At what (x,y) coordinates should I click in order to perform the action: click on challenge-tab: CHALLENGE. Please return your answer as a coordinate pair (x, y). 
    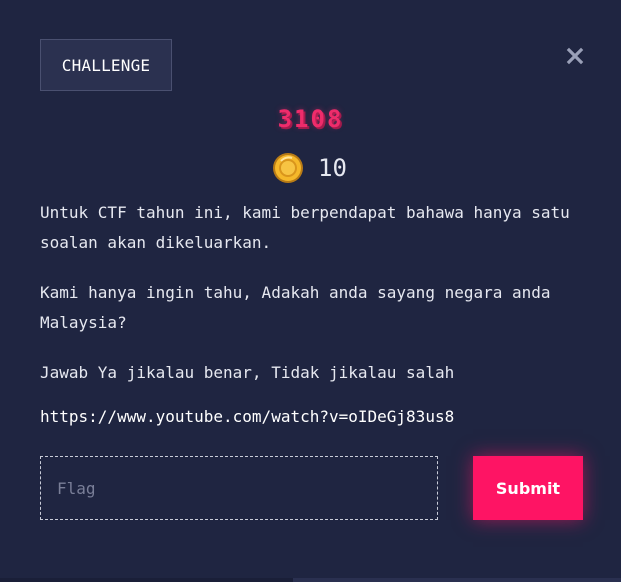
    Looking at the image, I should click on (106, 65).